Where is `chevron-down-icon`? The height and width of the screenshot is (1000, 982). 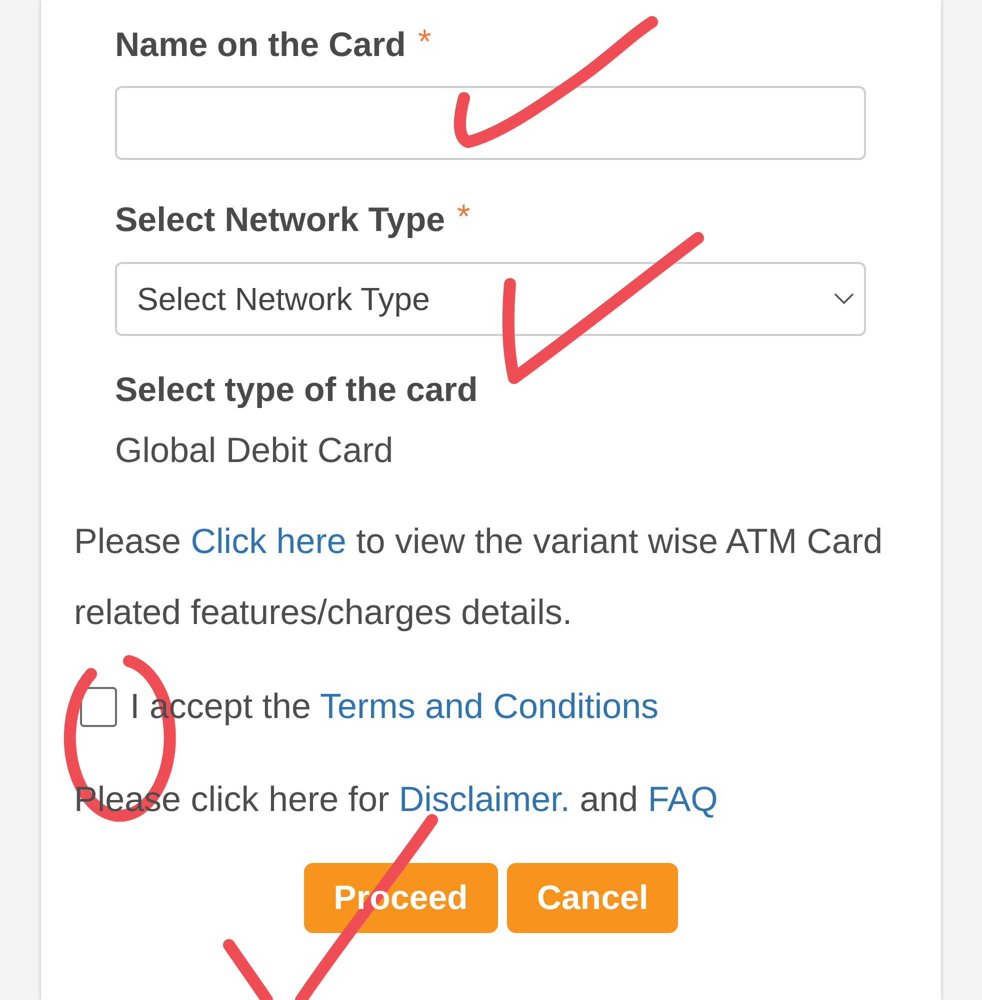 chevron-down-icon is located at coordinates (844, 298).